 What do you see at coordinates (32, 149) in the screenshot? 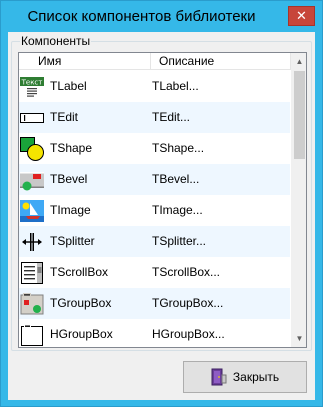
I see `shape-icon` at bounding box center [32, 149].